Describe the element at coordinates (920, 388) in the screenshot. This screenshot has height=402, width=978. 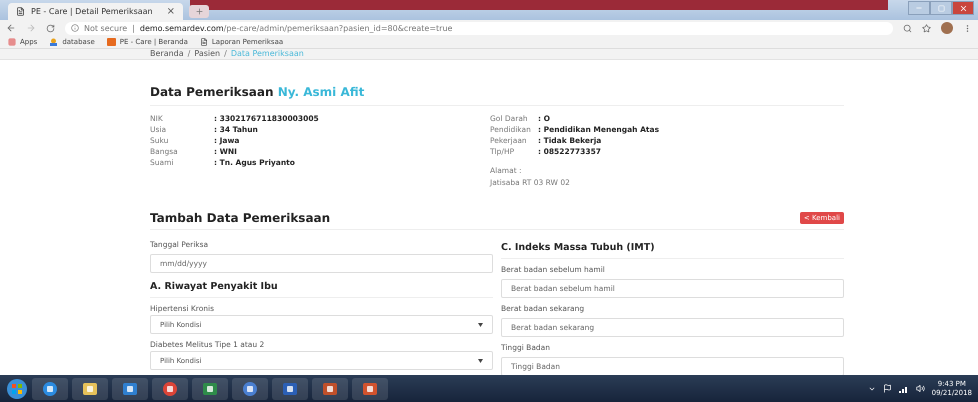
I see `volume-icon` at that location.